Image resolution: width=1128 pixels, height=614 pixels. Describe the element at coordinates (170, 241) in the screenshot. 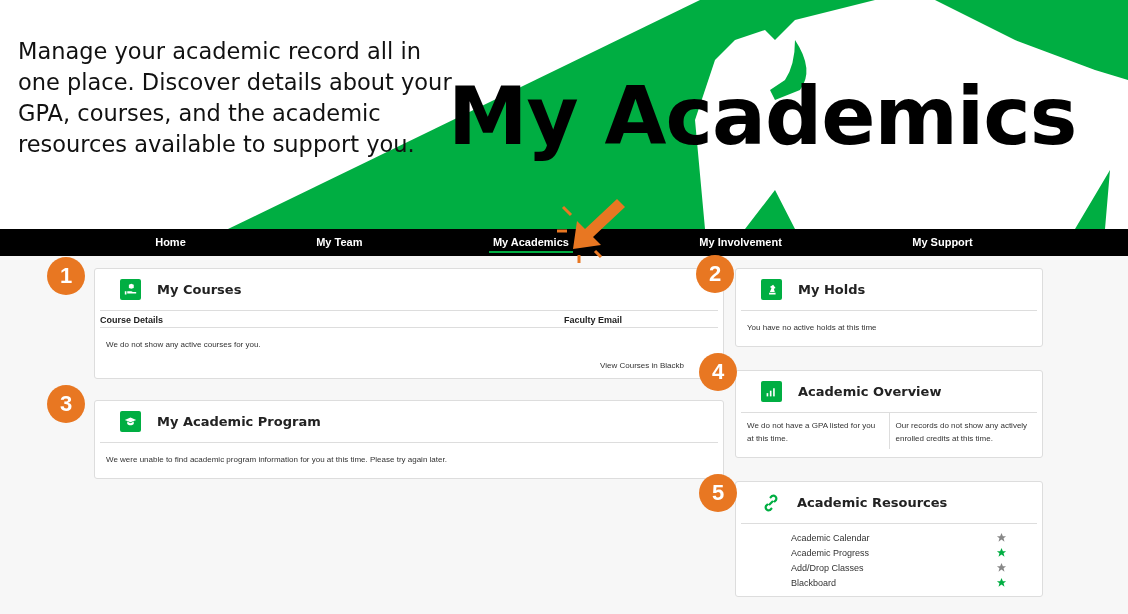

I see `nav-tab: Home` at that location.